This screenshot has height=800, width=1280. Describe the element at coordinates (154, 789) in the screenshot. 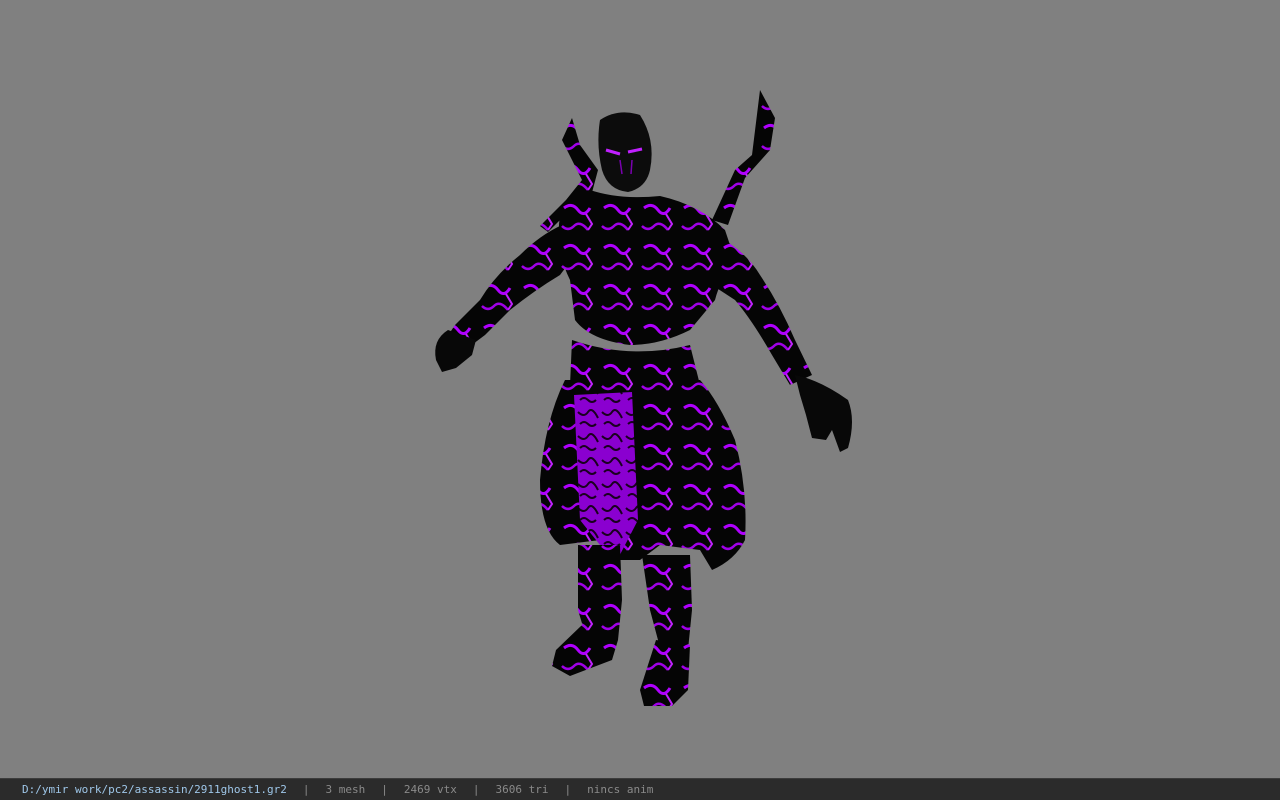

I see `file-path: D:/ymir work/pc2/assassin/2911ghost1.gr2` at that location.